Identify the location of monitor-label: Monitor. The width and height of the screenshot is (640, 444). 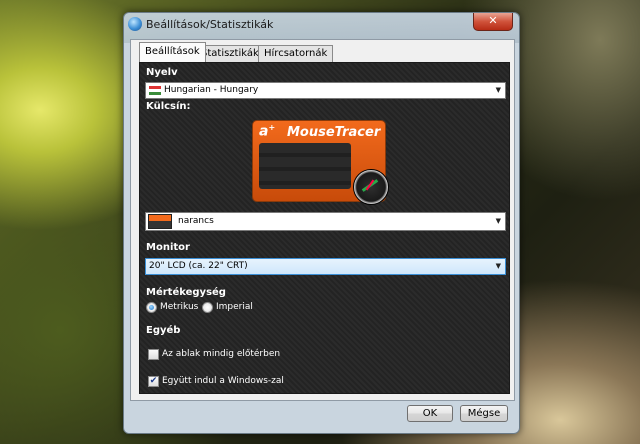
(168, 247).